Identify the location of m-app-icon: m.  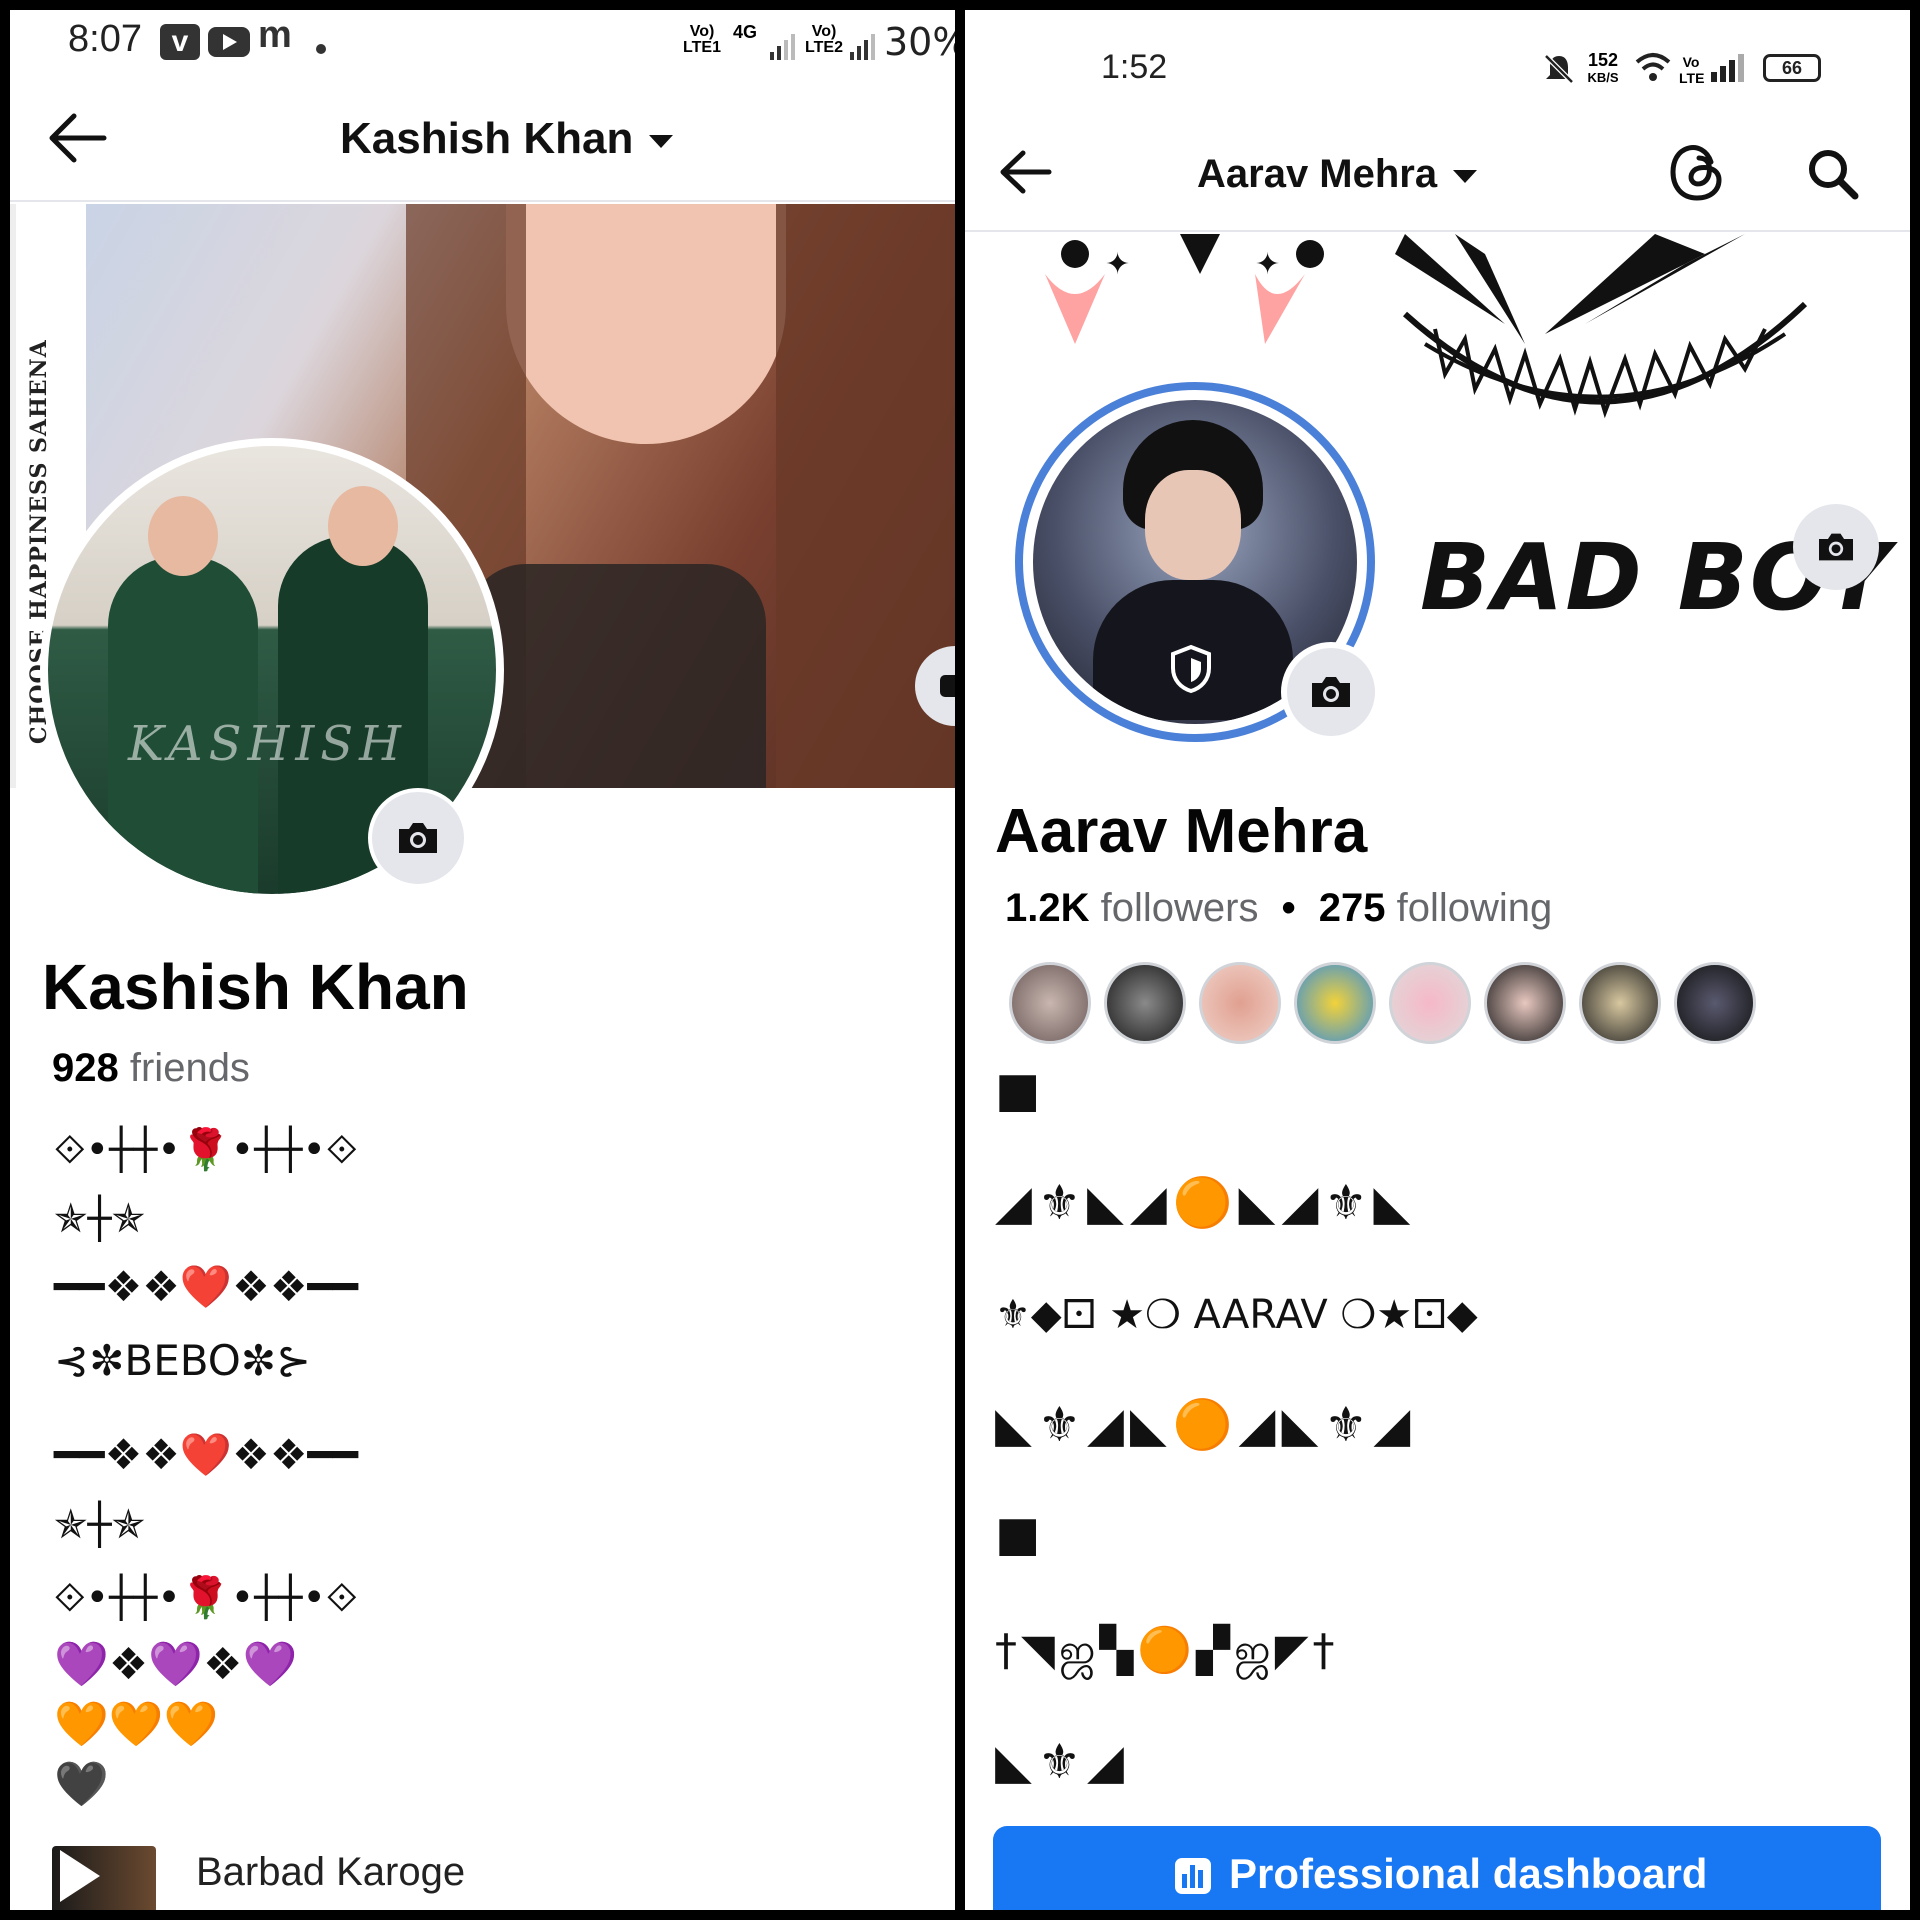
(275, 35).